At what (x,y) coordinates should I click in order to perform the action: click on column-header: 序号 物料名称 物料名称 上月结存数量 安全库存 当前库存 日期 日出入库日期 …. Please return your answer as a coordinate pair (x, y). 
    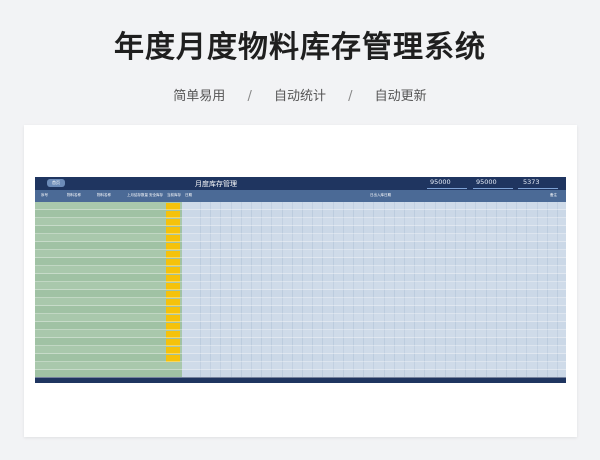
    Looking at the image, I should click on (300, 196).